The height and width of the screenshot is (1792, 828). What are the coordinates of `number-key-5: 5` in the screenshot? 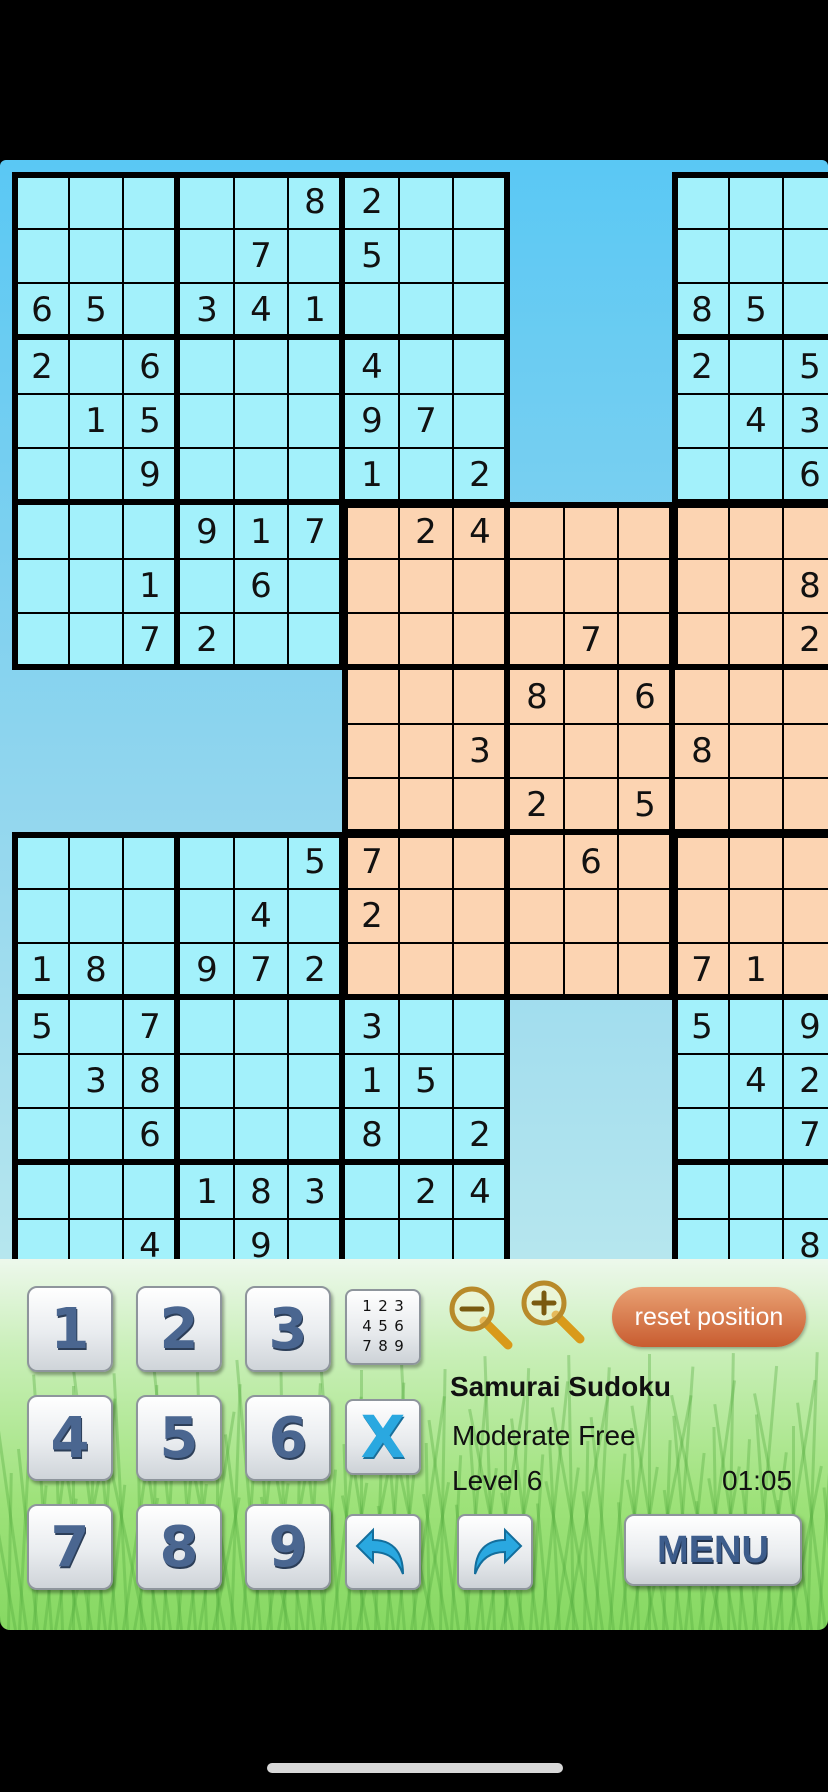 It's located at (179, 1438).